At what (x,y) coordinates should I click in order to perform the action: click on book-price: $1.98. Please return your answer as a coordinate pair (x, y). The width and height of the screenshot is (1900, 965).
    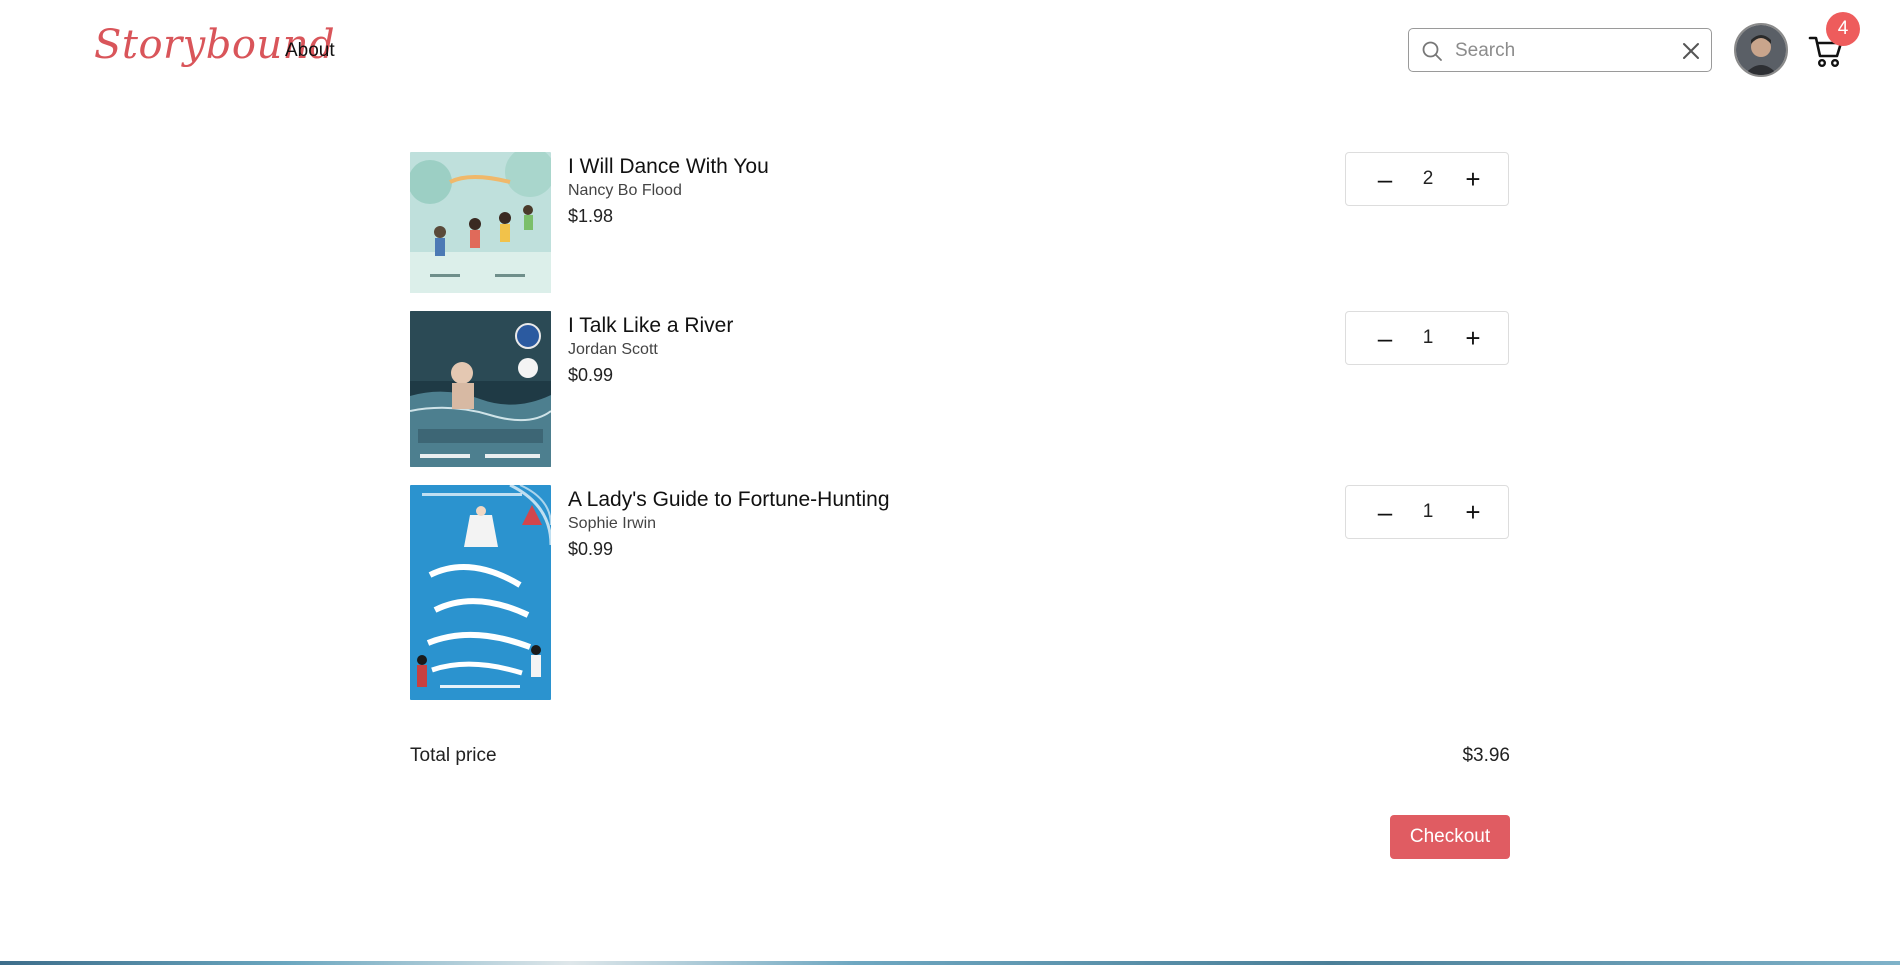
    Looking at the image, I should click on (591, 216).